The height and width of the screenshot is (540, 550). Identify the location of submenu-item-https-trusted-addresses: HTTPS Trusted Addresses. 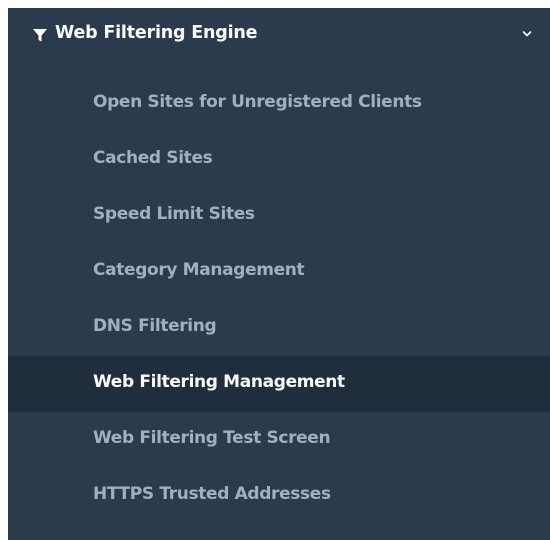
(279, 496).